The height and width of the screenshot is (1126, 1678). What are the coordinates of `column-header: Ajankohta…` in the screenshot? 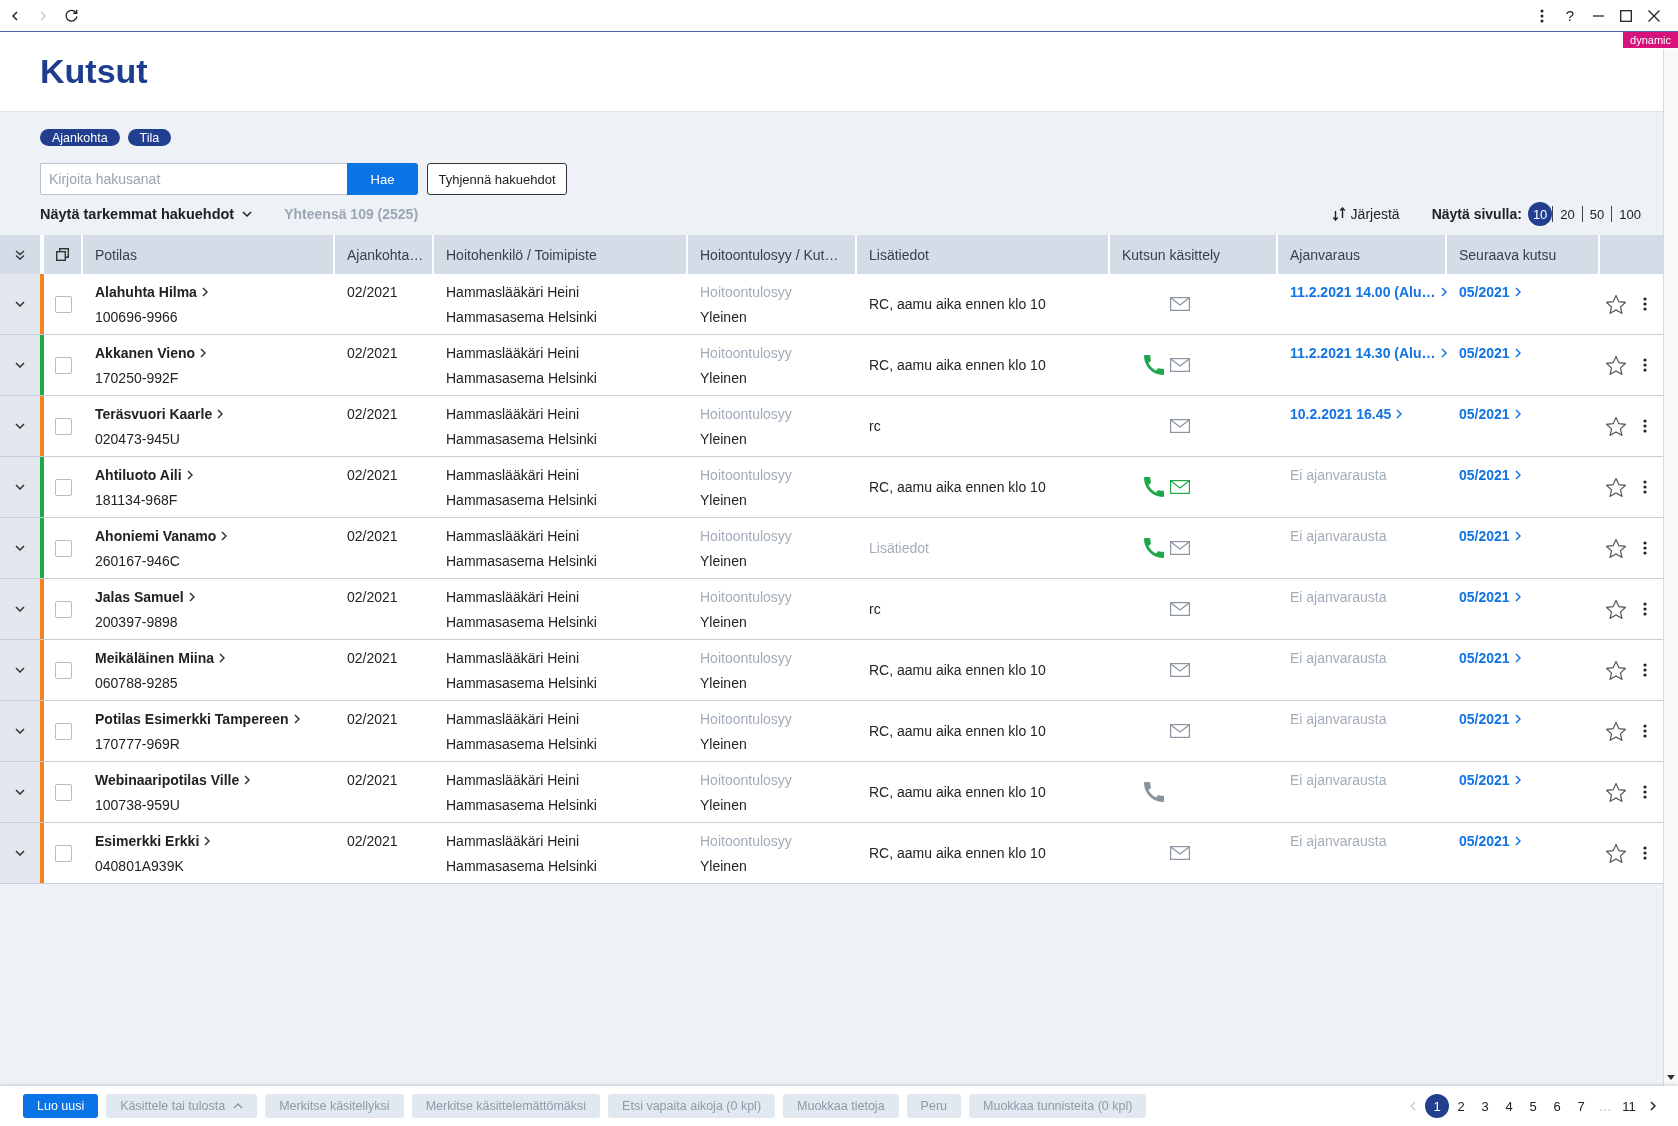 It's located at (384, 254).